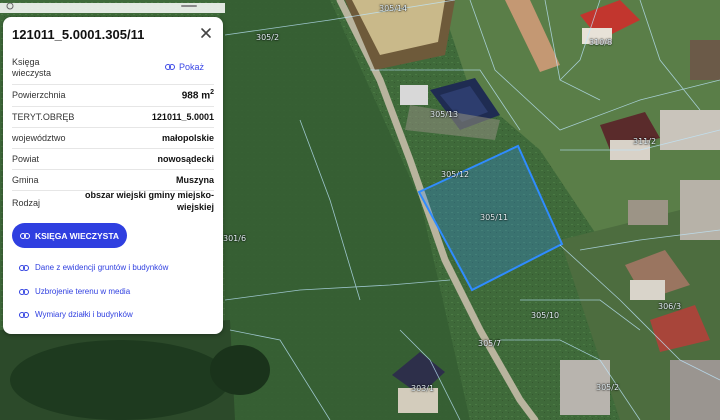  I want to click on link-label: Wymiary działki i budynków, so click(84, 314).